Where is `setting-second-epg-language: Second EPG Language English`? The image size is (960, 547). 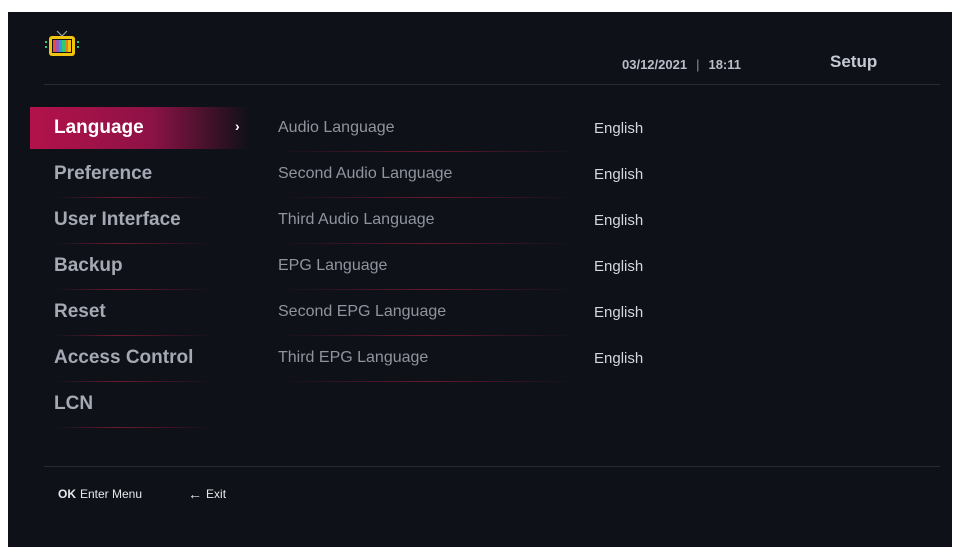 setting-second-epg-language: Second EPG Language English is located at coordinates (488, 313).